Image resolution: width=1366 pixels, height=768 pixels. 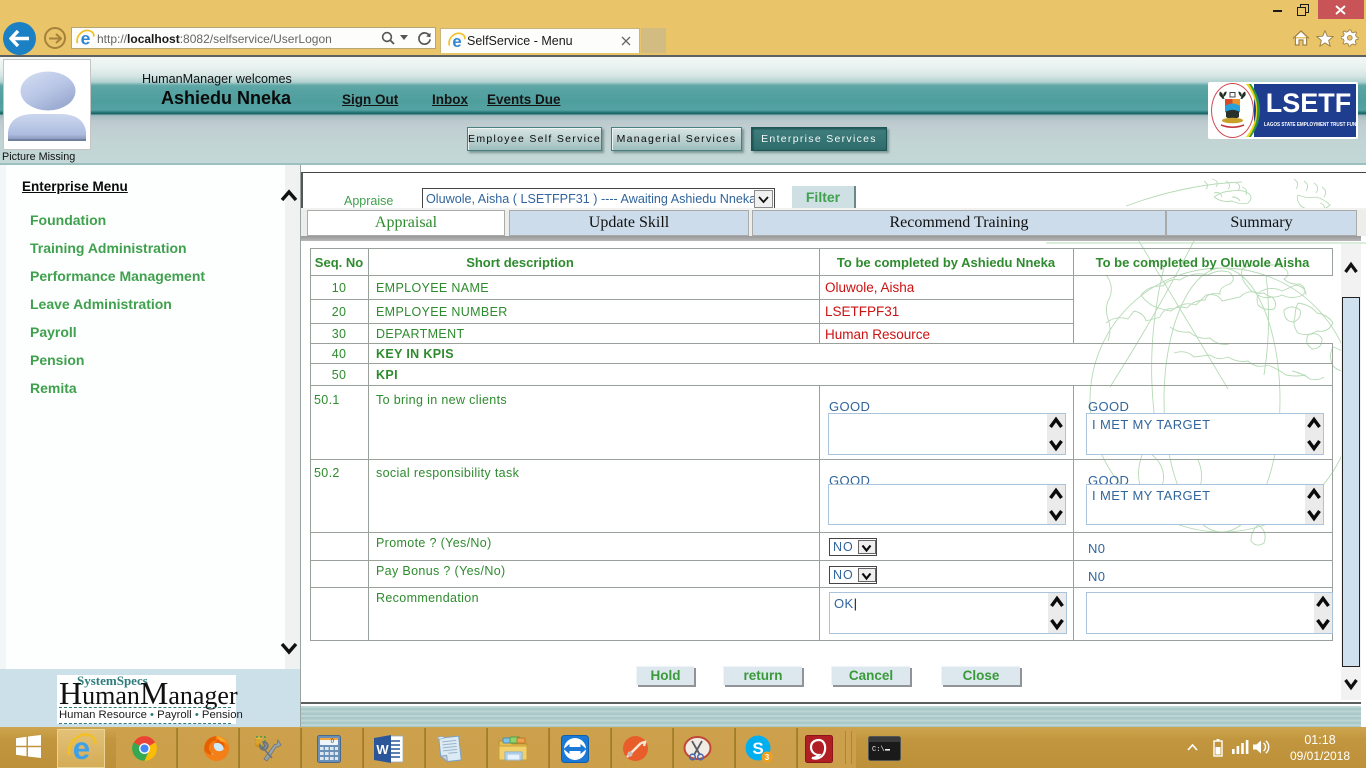 I want to click on svg-text: W, so click(x=382, y=749).